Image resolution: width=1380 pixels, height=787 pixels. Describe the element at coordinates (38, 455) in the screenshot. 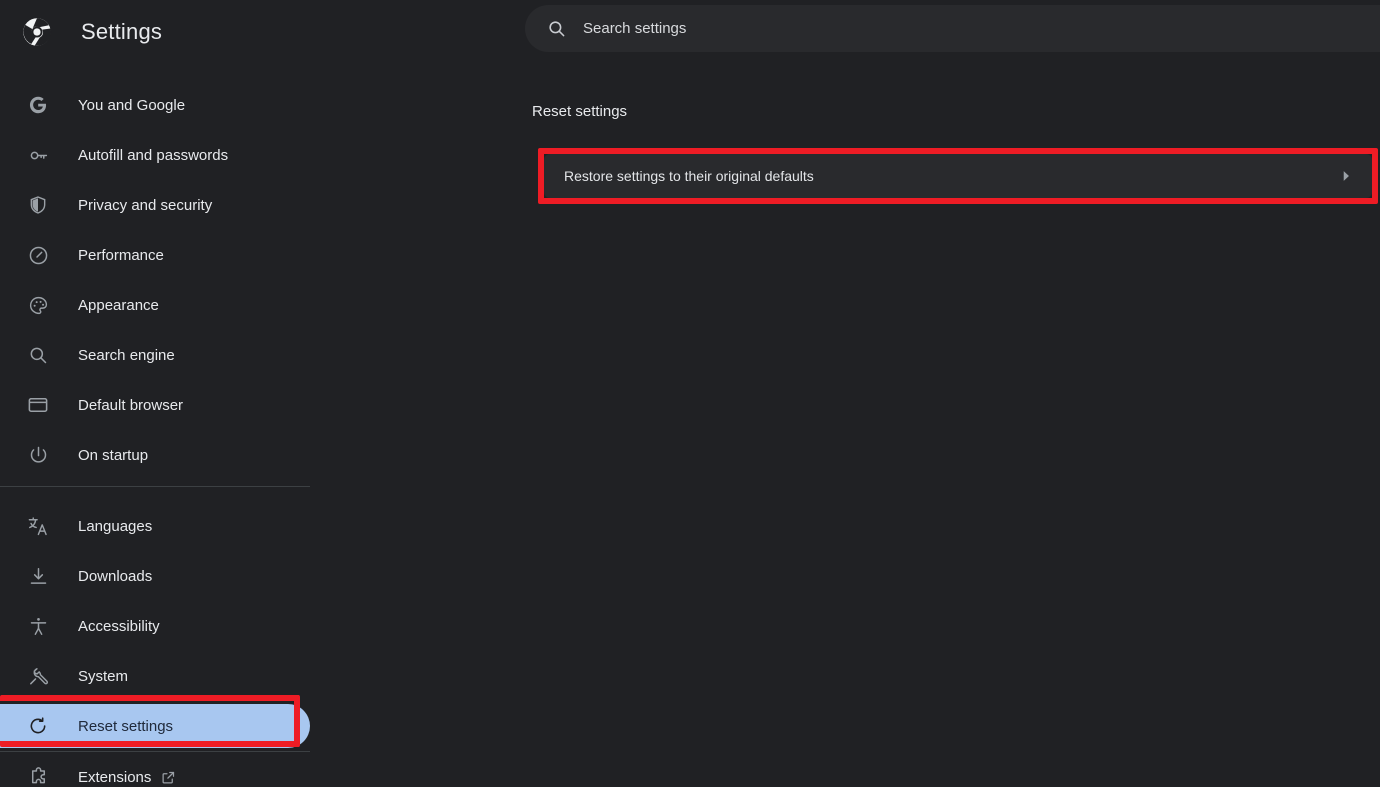

I see `power-icon` at that location.